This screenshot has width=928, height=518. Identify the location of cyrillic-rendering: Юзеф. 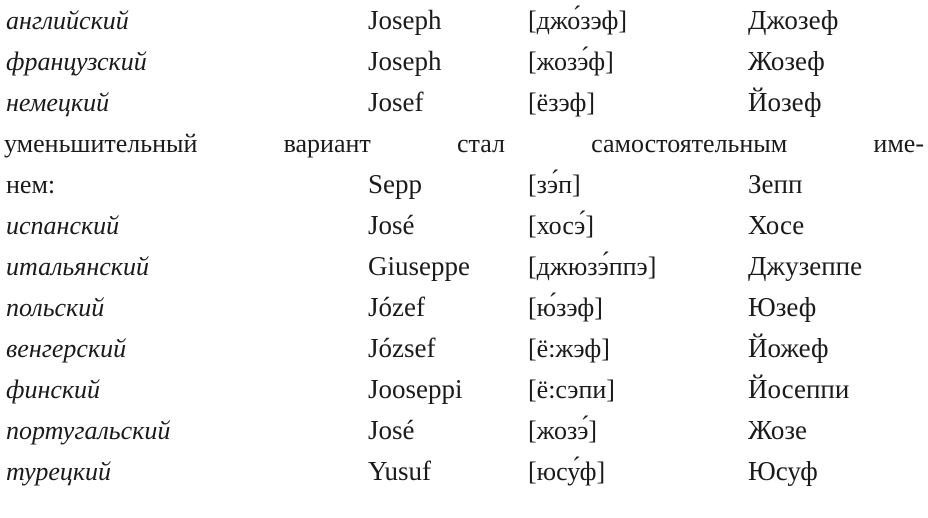
(782, 307).